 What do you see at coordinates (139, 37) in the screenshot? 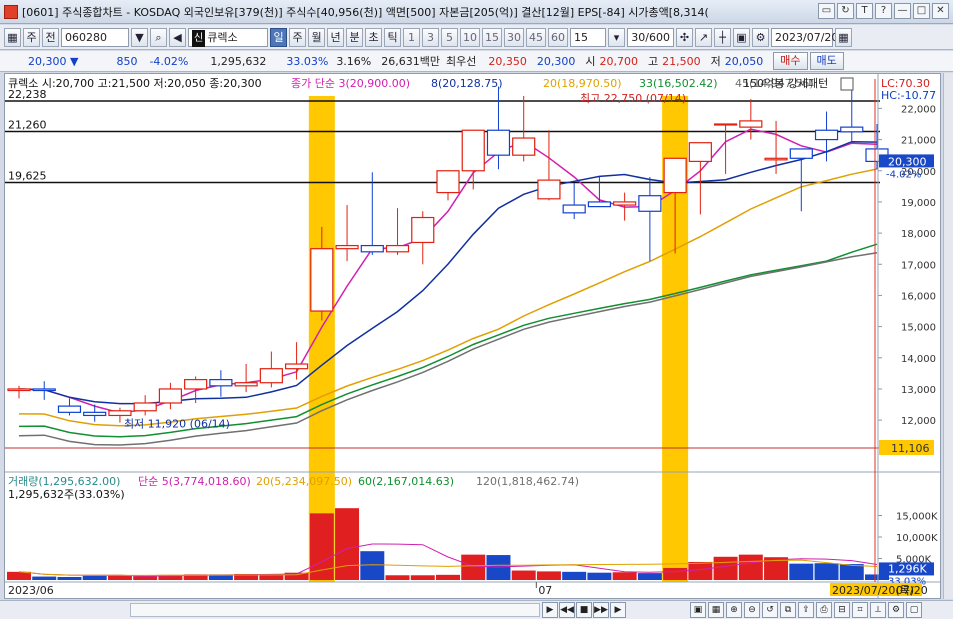
I see `dropdown-arrow-icon: ▼` at bounding box center [139, 37].